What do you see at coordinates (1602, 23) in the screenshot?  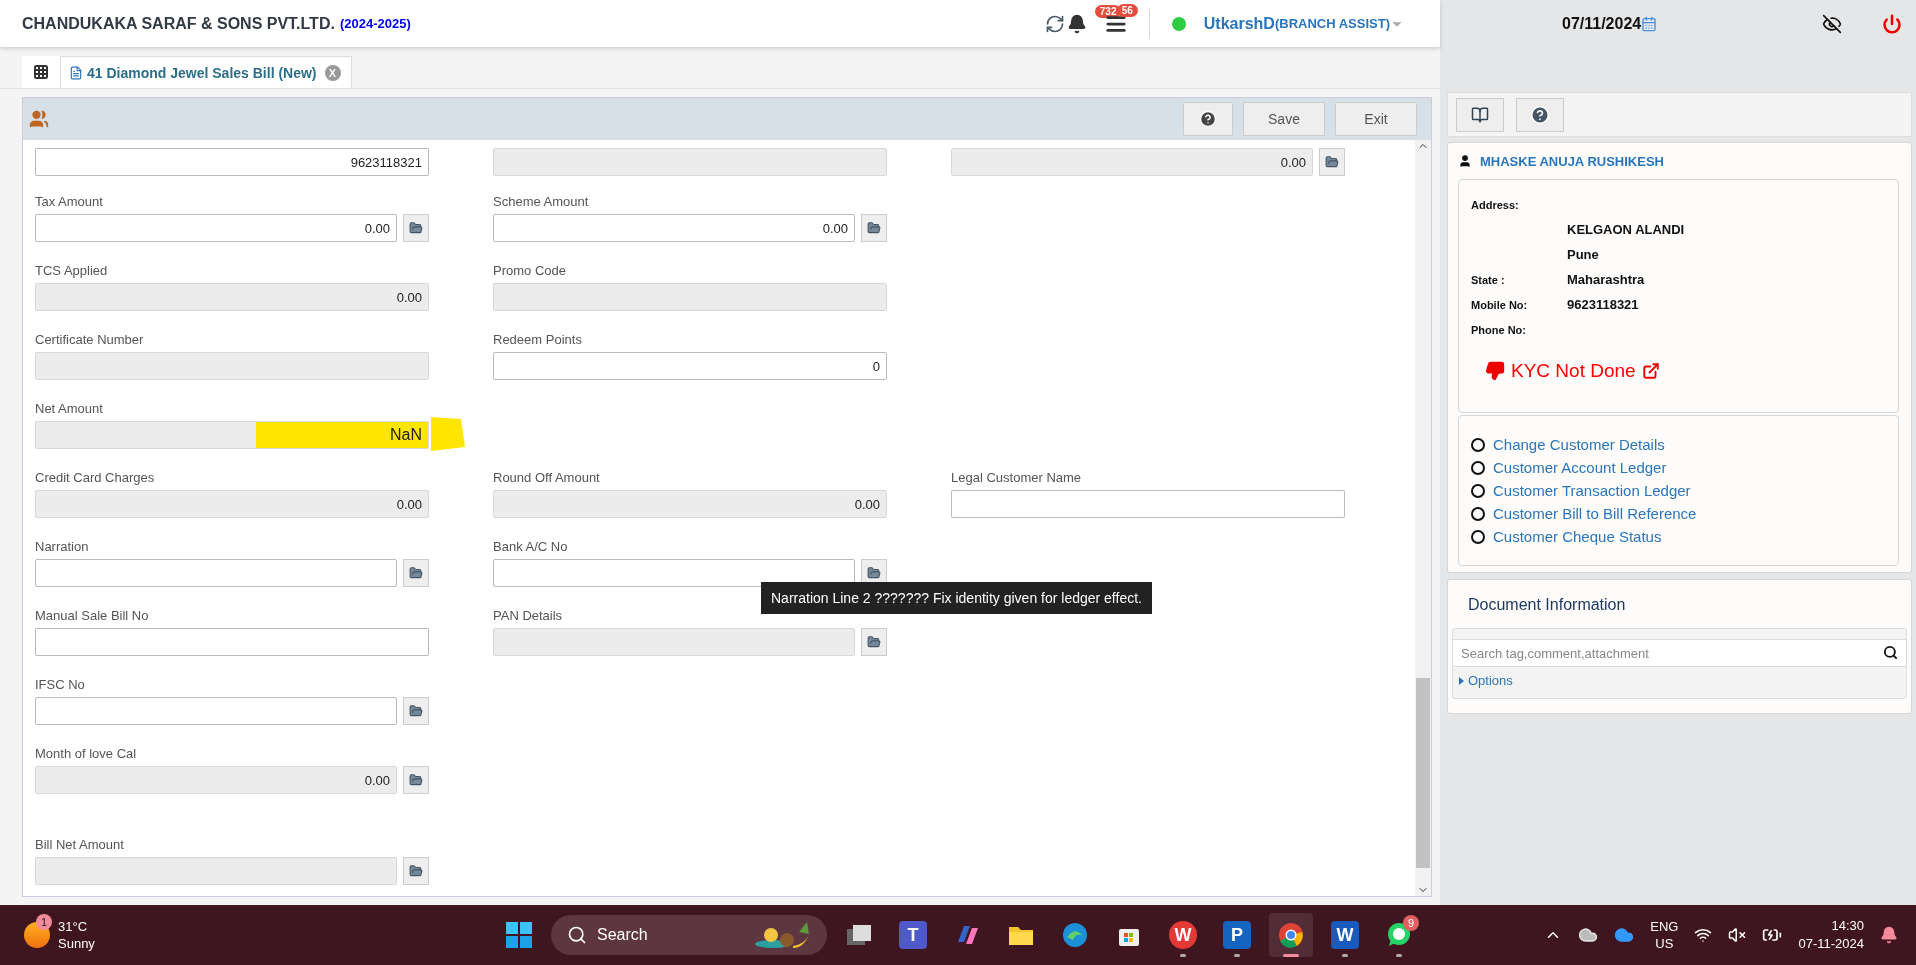 I see `date-text: 07/11/2024` at bounding box center [1602, 23].